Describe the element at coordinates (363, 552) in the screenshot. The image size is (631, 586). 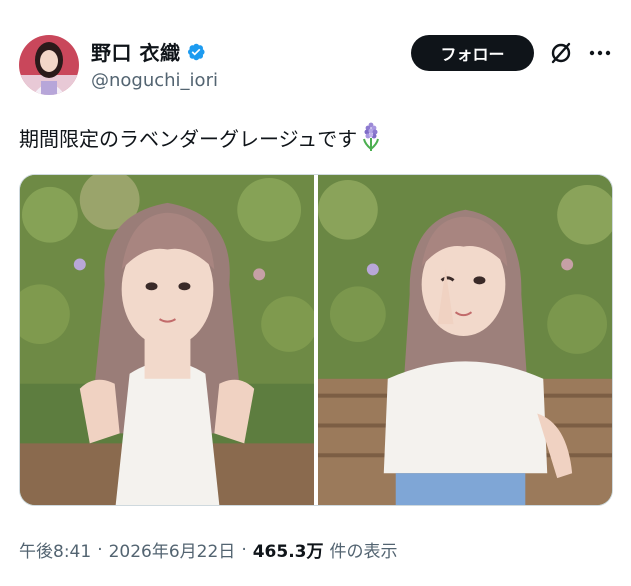
I see `views-label: 件の表示` at that location.